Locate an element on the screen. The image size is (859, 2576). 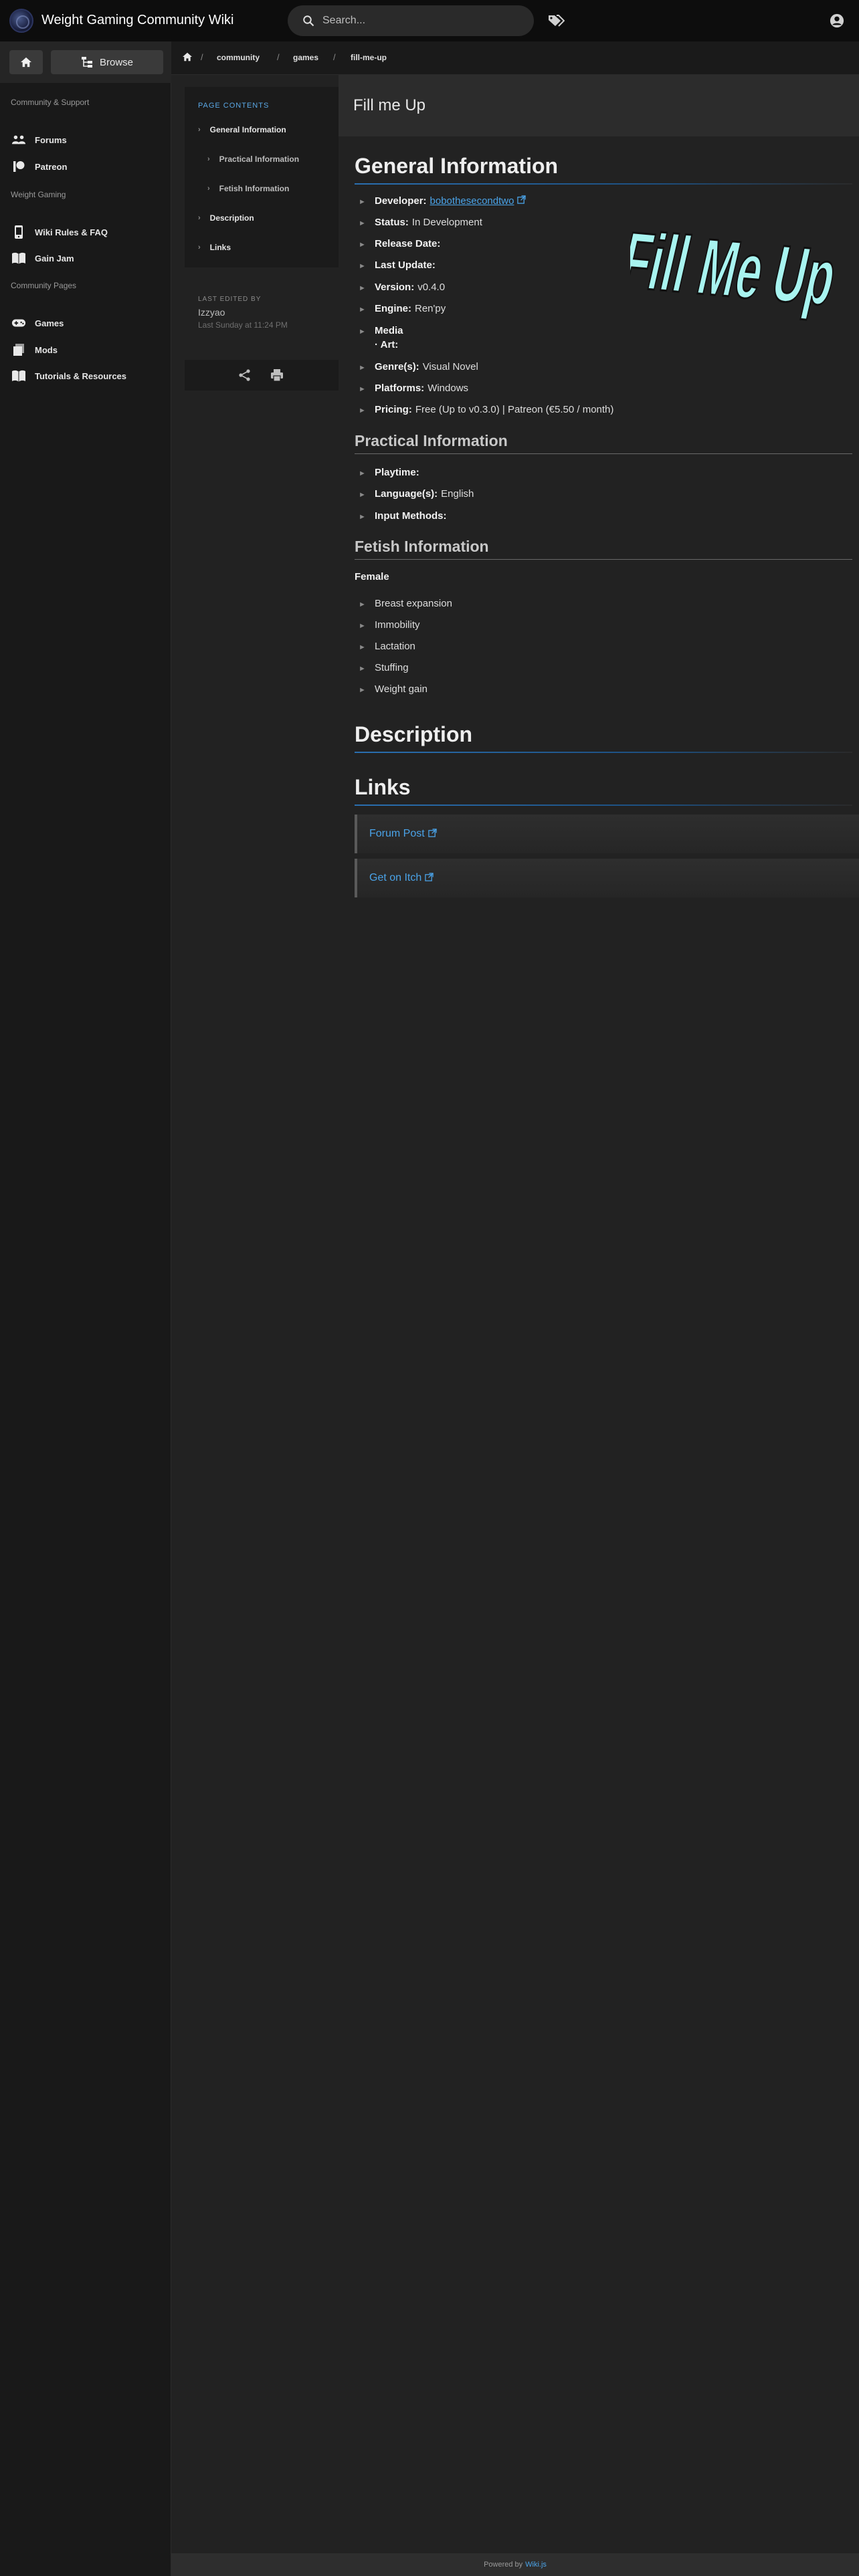
people-icon is located at coordinates (18, 140).